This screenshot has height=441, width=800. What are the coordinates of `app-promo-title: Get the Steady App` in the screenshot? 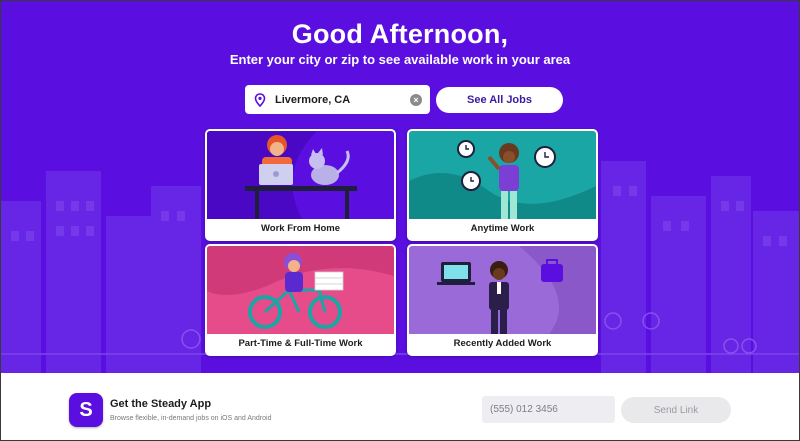 It's located at (161, 404).